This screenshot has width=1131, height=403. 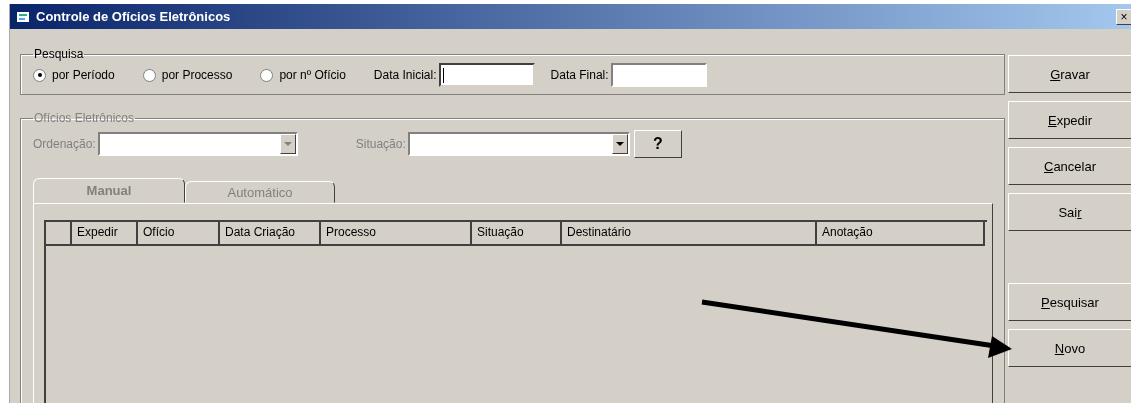 I want to click on text-cursor, so click(x=443, y=75).